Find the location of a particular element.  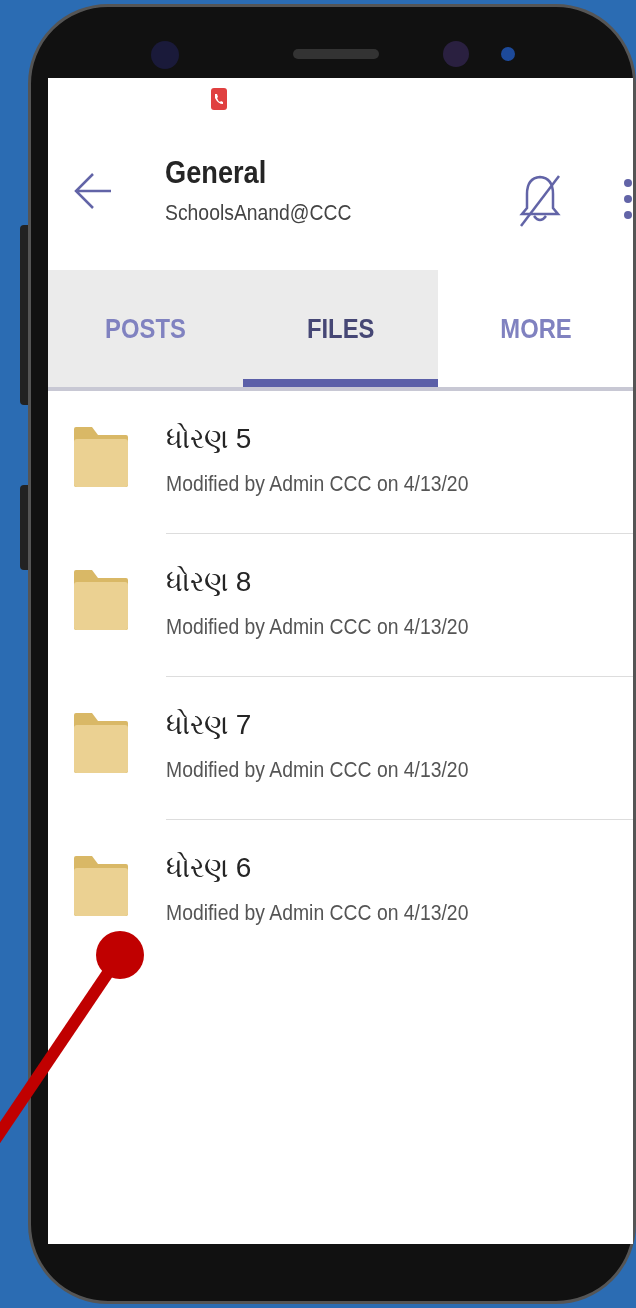

tab: FILES is located at coordinates (340, 328).